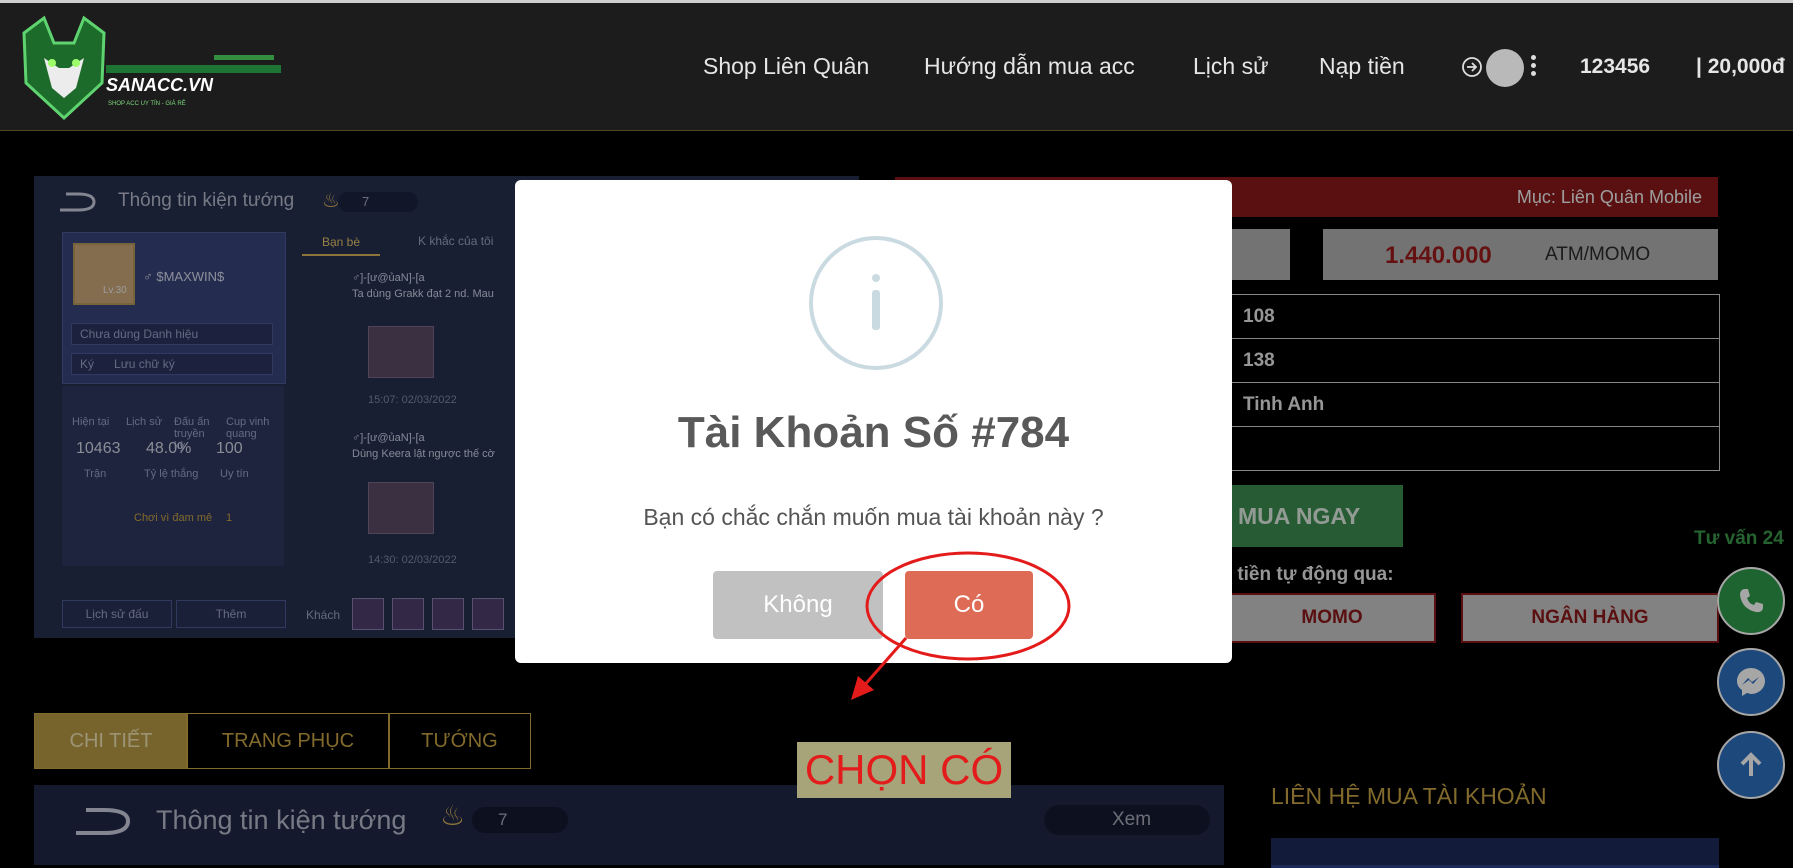 The image size is (1793, 868). I want to click on annotation-overlay, so click(961, 625).